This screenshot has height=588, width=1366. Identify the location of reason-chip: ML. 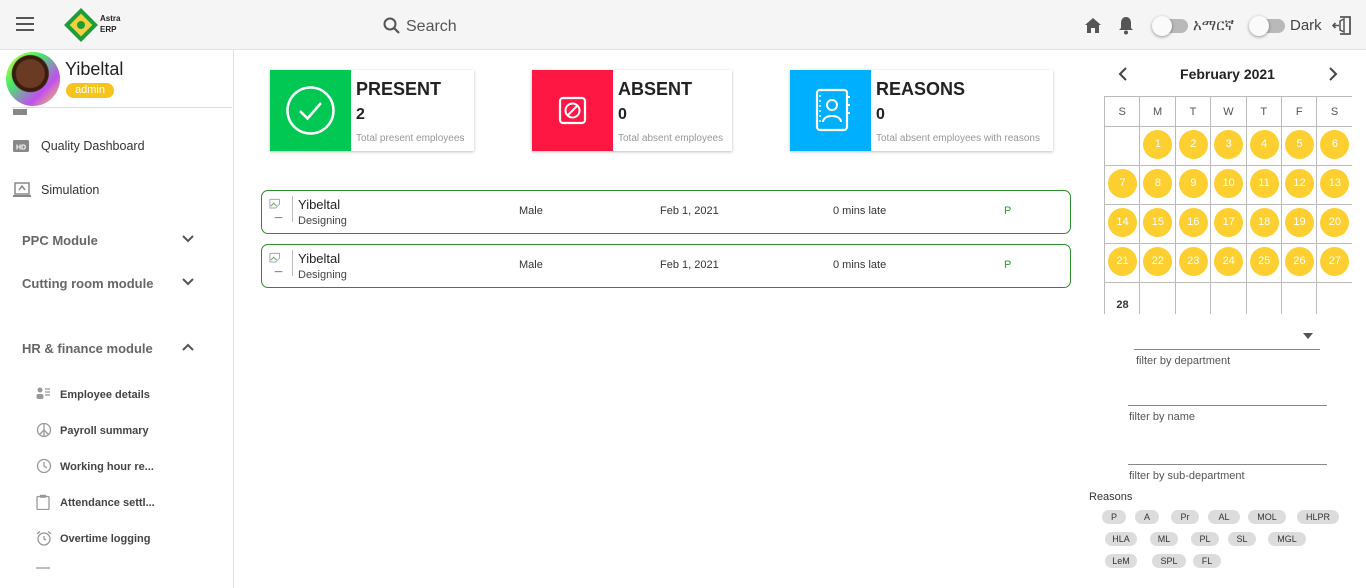
(1164, 539).